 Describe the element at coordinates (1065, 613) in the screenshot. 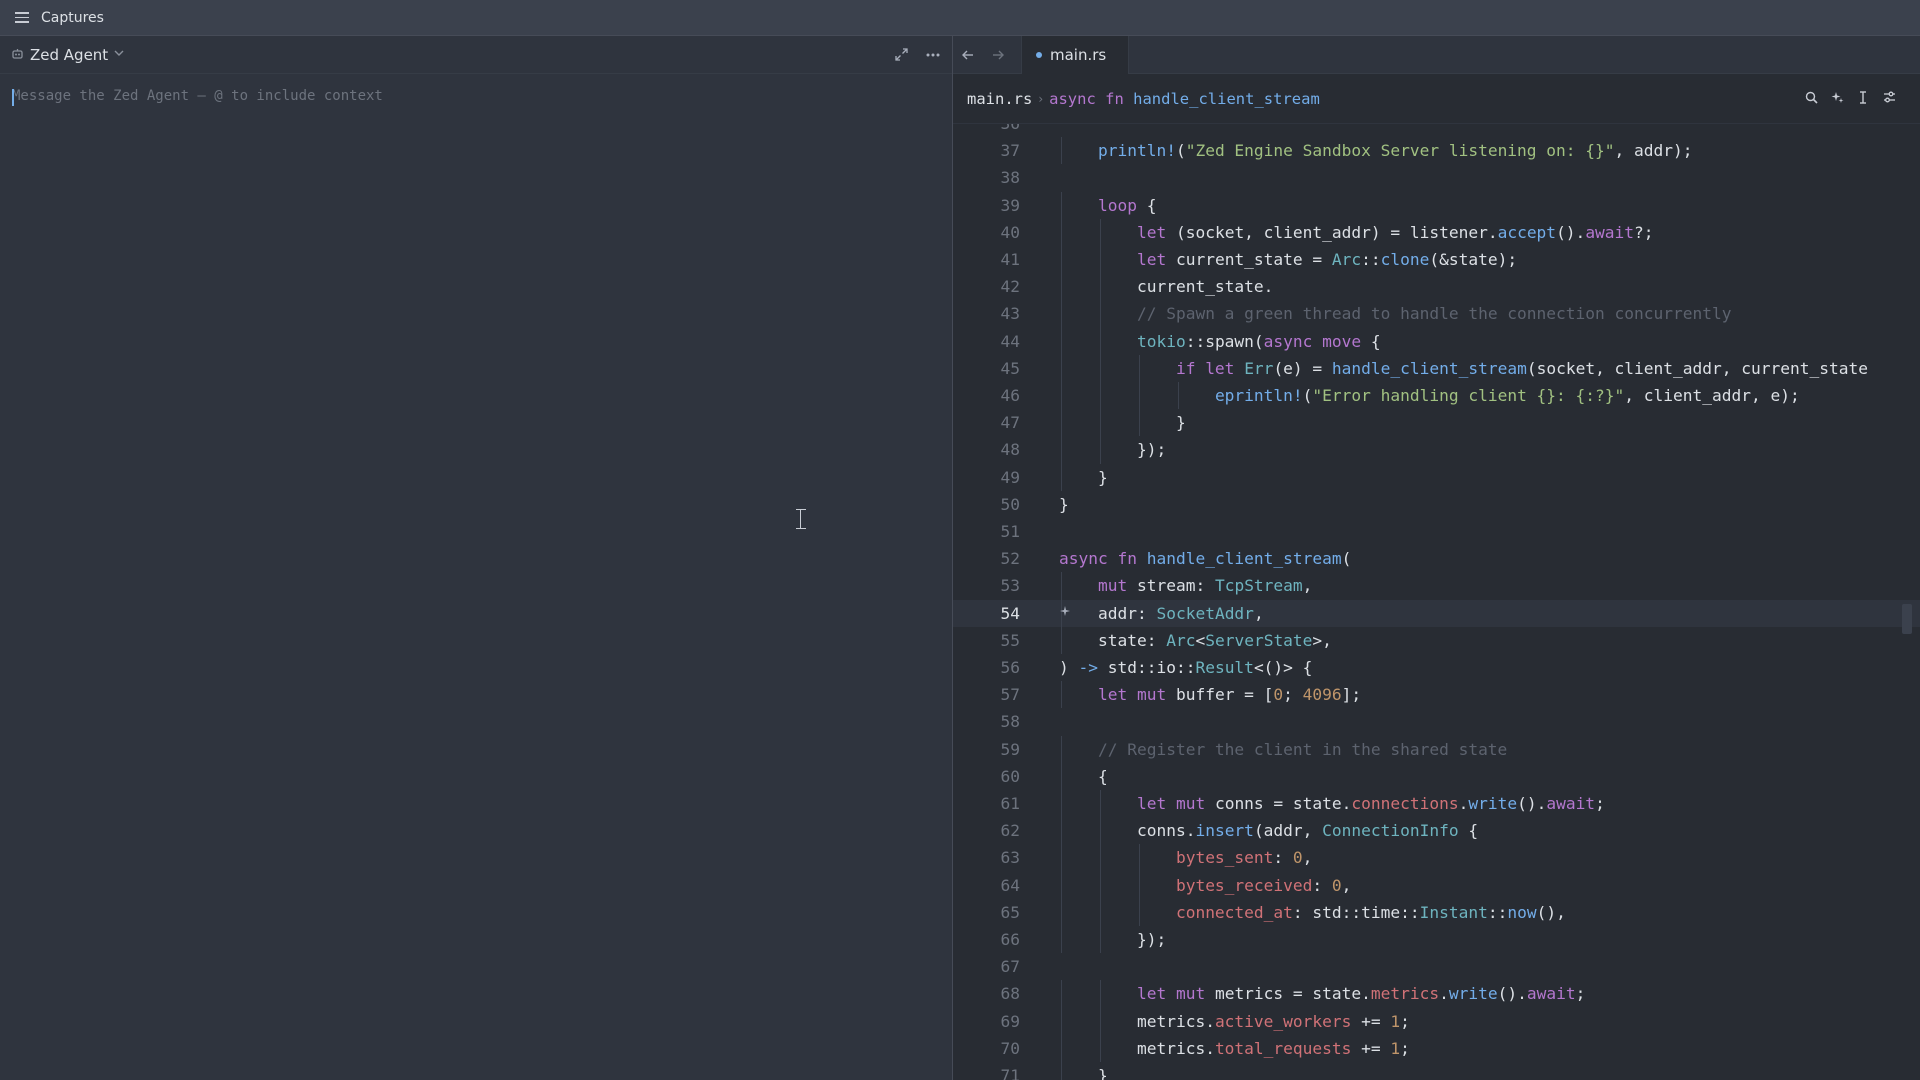

I see `inline-assist-sparkle-icon` at that location.